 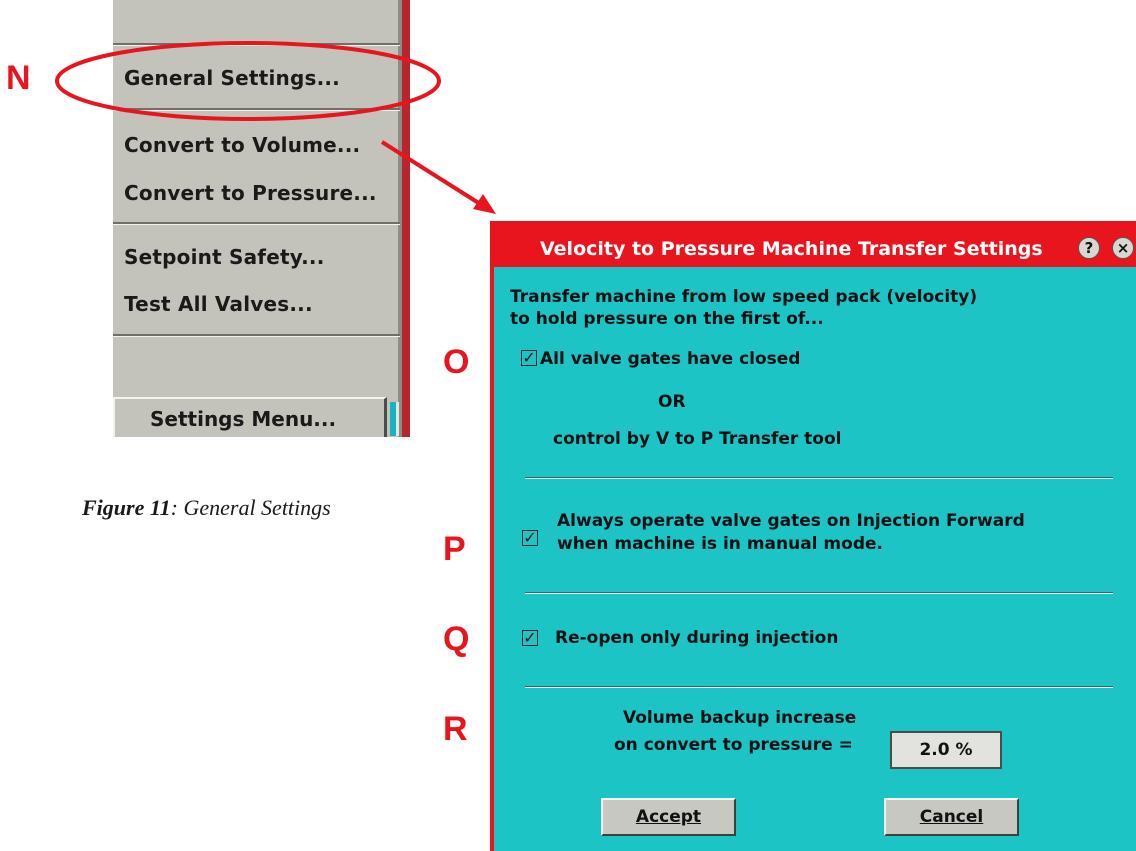 What do you see at coordinates (484, 204) in the screenshot?
I see `callout-arrow-head` at bounding box center [484, 204].